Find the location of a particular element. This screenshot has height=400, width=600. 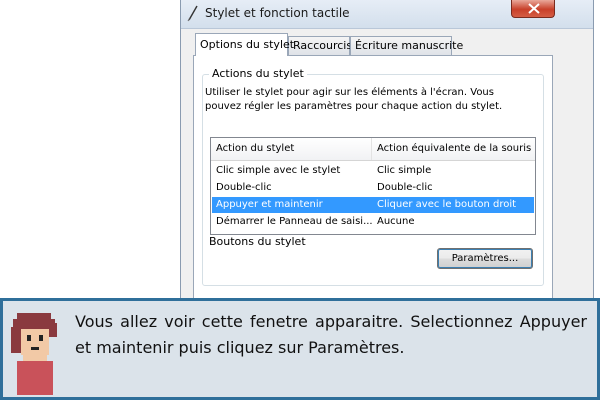

window-title: Stylet et fonction tactile is located at coordinates (277, 13).